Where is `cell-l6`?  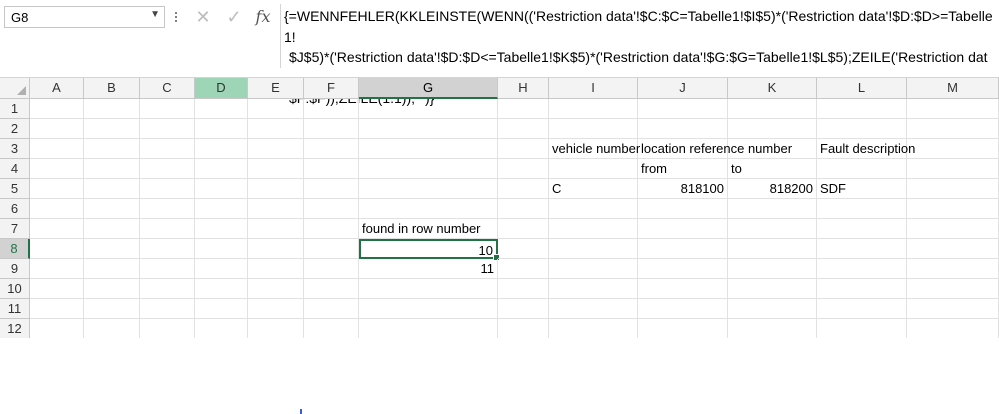 cell-l6 is located at coordinates (862, 209).